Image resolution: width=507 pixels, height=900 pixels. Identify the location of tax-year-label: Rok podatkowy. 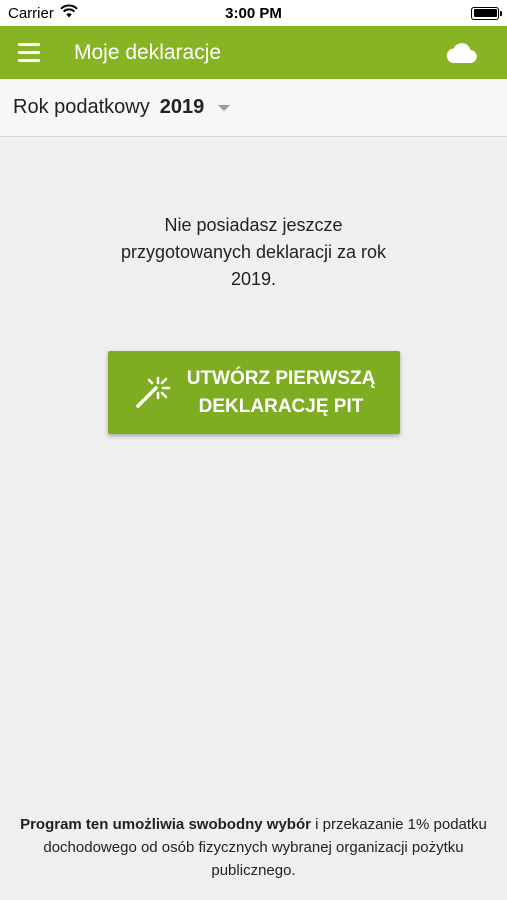
(81, 107).